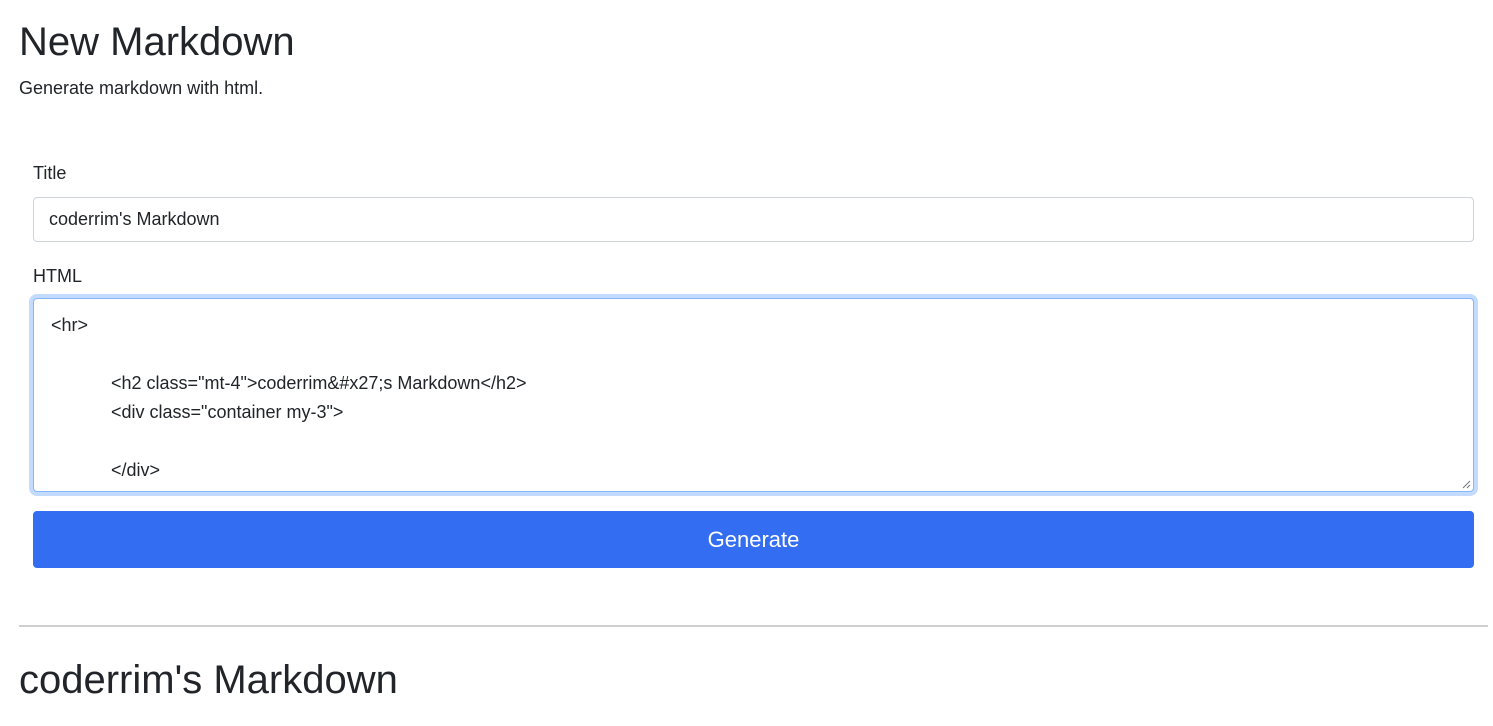 Image resolution: width=1493 pixels, height=726 pixels. I want to click on result-title: coderrim's Markdown, so click(208, 680).